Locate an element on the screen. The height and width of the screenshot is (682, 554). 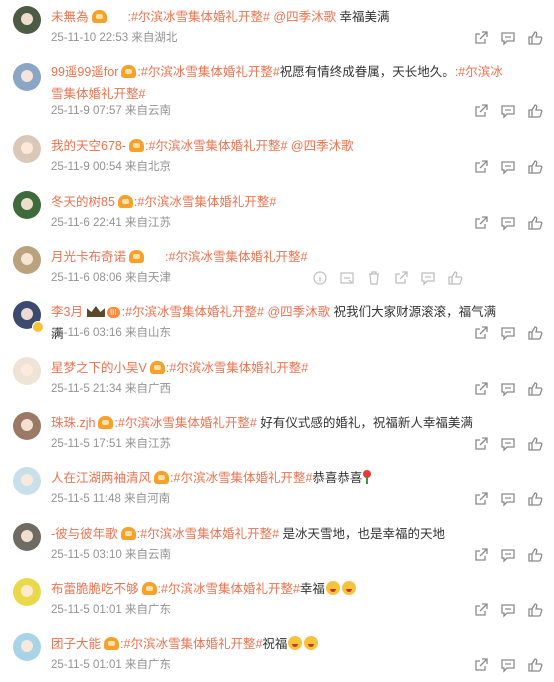
username-link: 珠珠.zjh is located at coordinates (73, 423).